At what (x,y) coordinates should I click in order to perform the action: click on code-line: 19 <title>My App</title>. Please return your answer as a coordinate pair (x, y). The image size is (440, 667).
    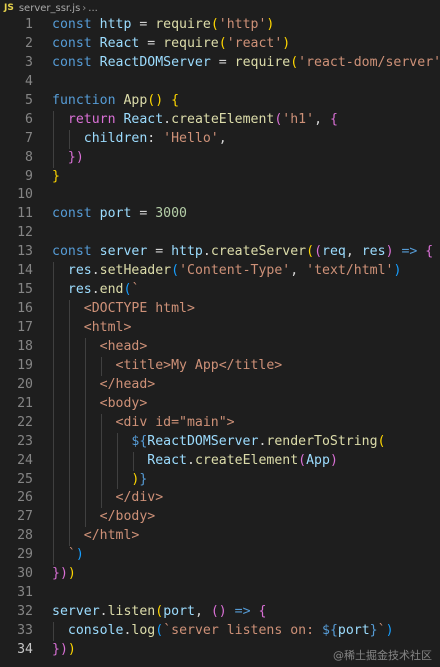
    Looking at the image, I should click on (220, 366).